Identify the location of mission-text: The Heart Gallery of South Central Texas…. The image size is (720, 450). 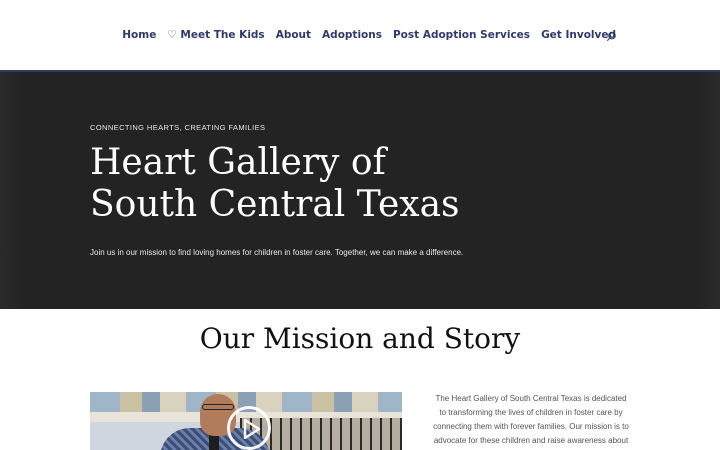
(531, 419).